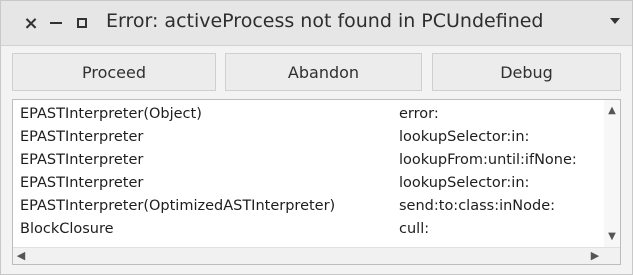  What do you see at coordinates (323, 72) in the screenshot?
I see `abandon-button: Abandon` at bounding box center [323, 72].